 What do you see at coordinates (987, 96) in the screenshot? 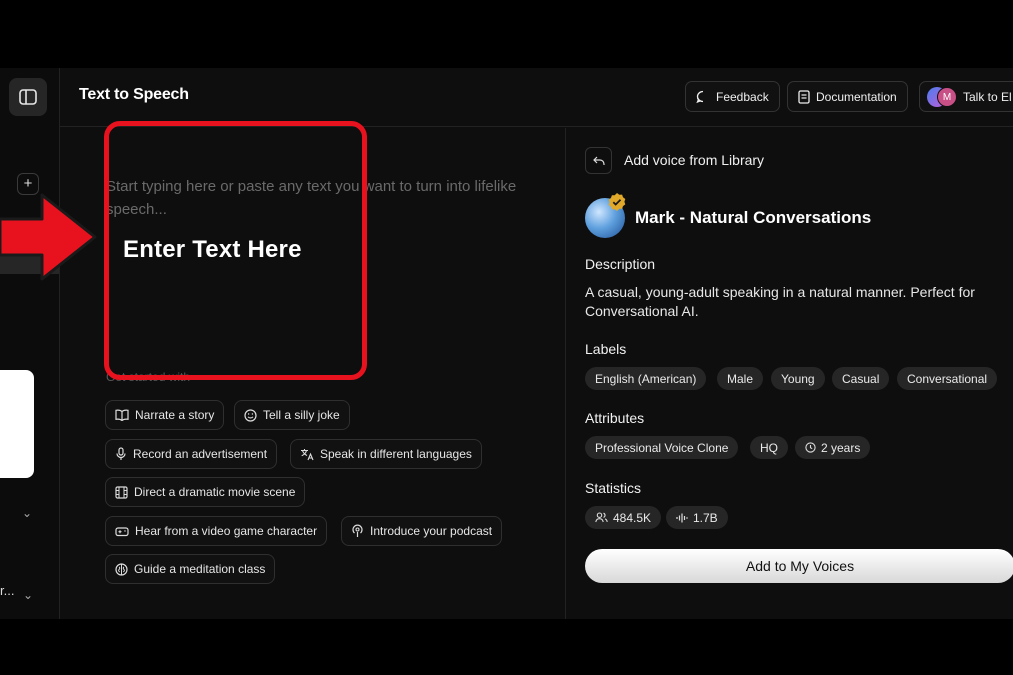
I see `talk-label: Talk to El` at bounding box center [987, 96].